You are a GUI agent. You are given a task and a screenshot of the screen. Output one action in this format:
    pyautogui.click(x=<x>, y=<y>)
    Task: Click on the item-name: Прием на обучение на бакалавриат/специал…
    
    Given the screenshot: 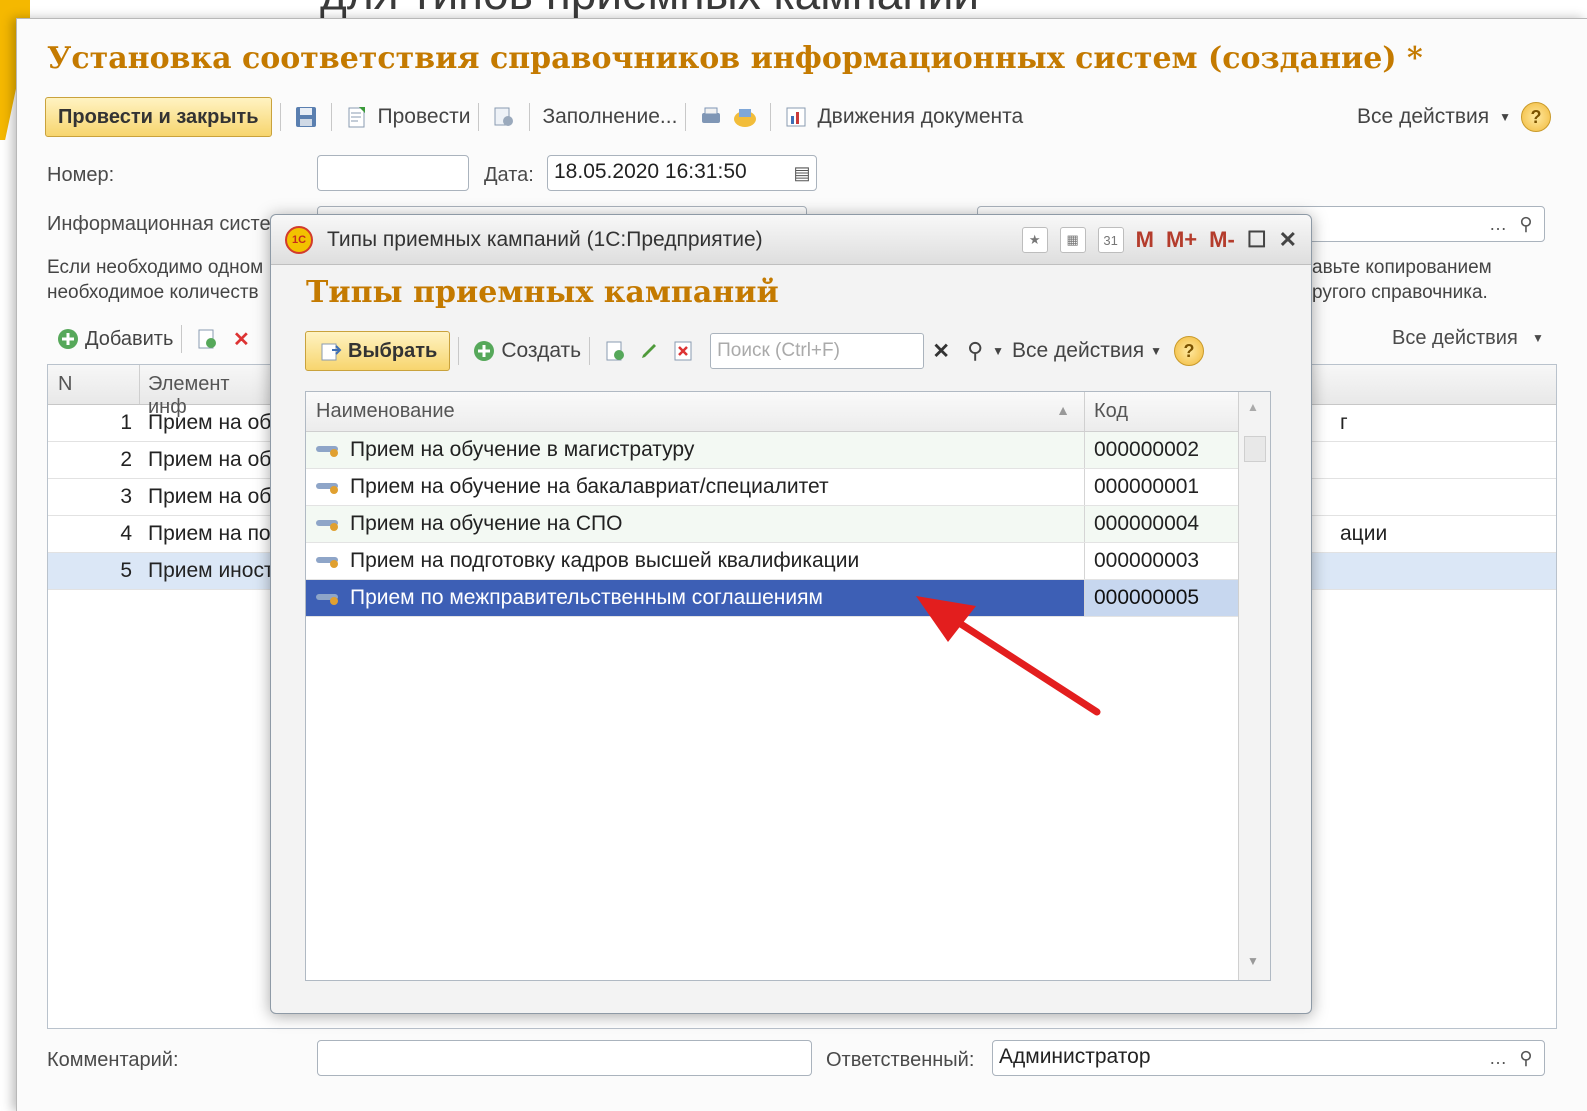 What is the action you would take?
    pyautogui.click(x=589, y=486)
    